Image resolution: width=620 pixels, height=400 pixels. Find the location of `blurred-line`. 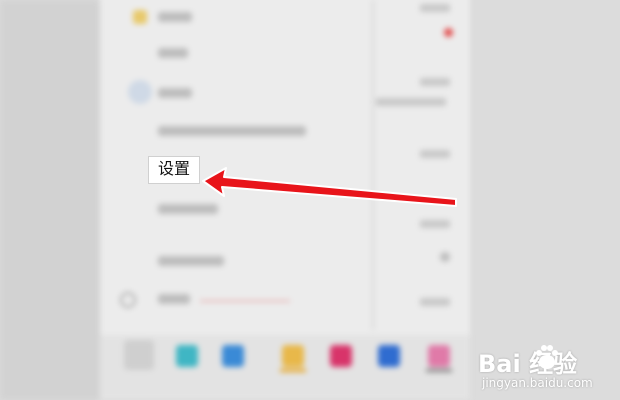

blurred-line is located at coordinates (245, 301).